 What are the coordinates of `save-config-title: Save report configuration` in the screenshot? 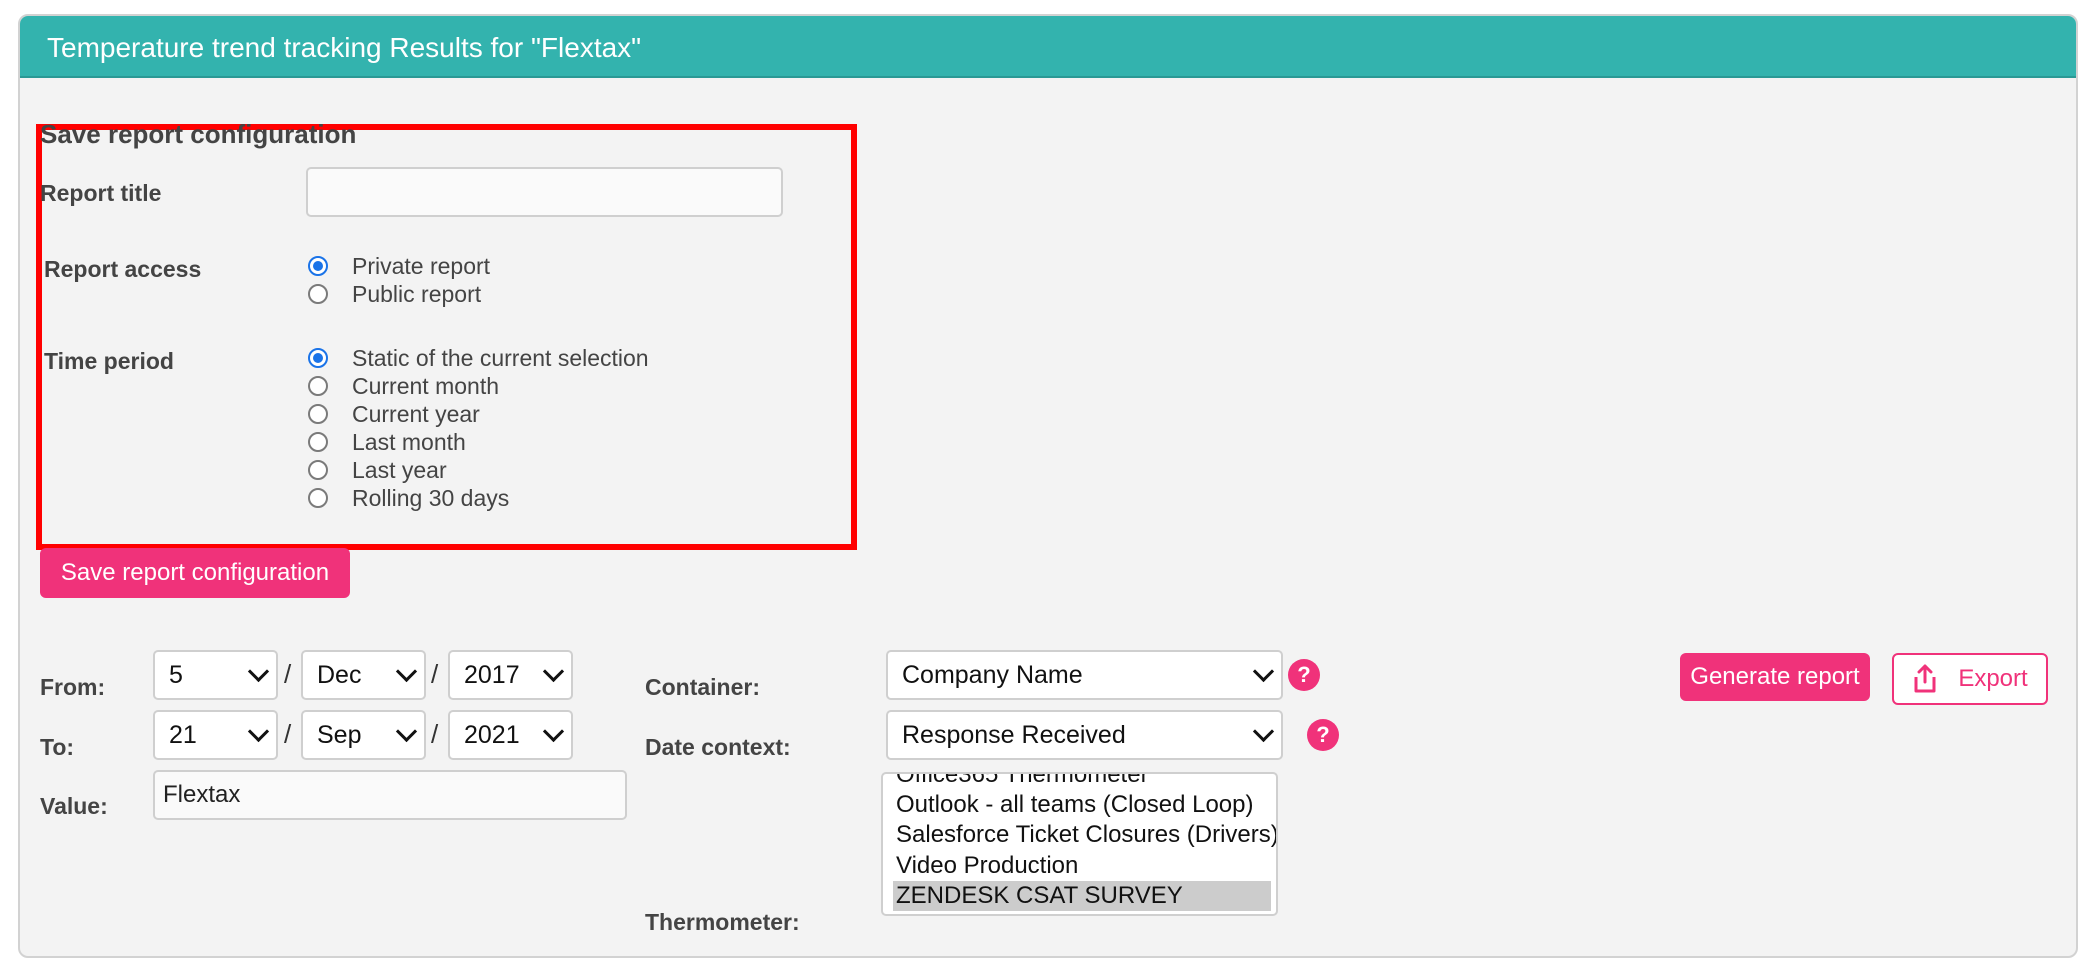 It's located at (198, 134).